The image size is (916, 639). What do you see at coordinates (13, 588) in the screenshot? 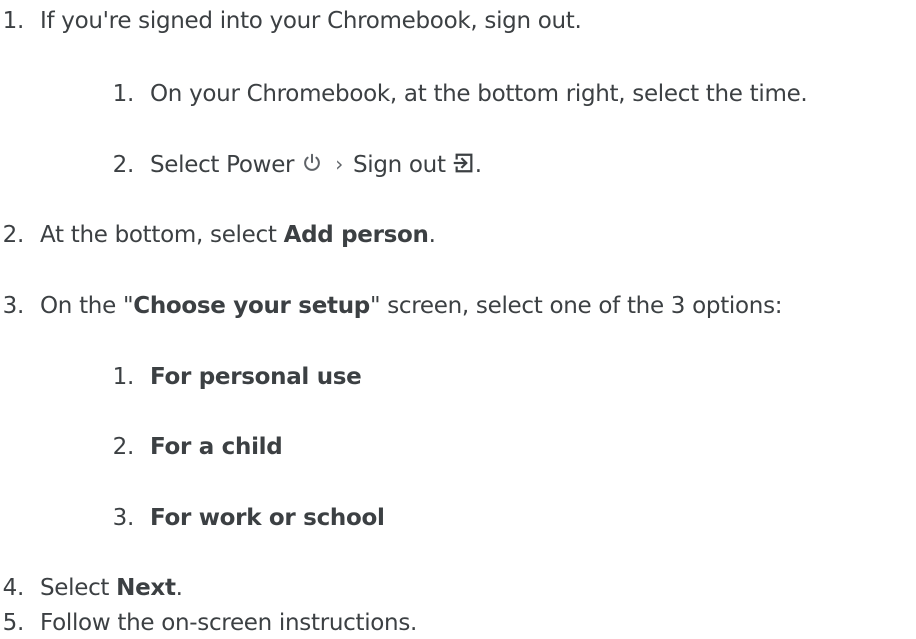
I see `step-number: 4.` at bounding box center [13, 588].